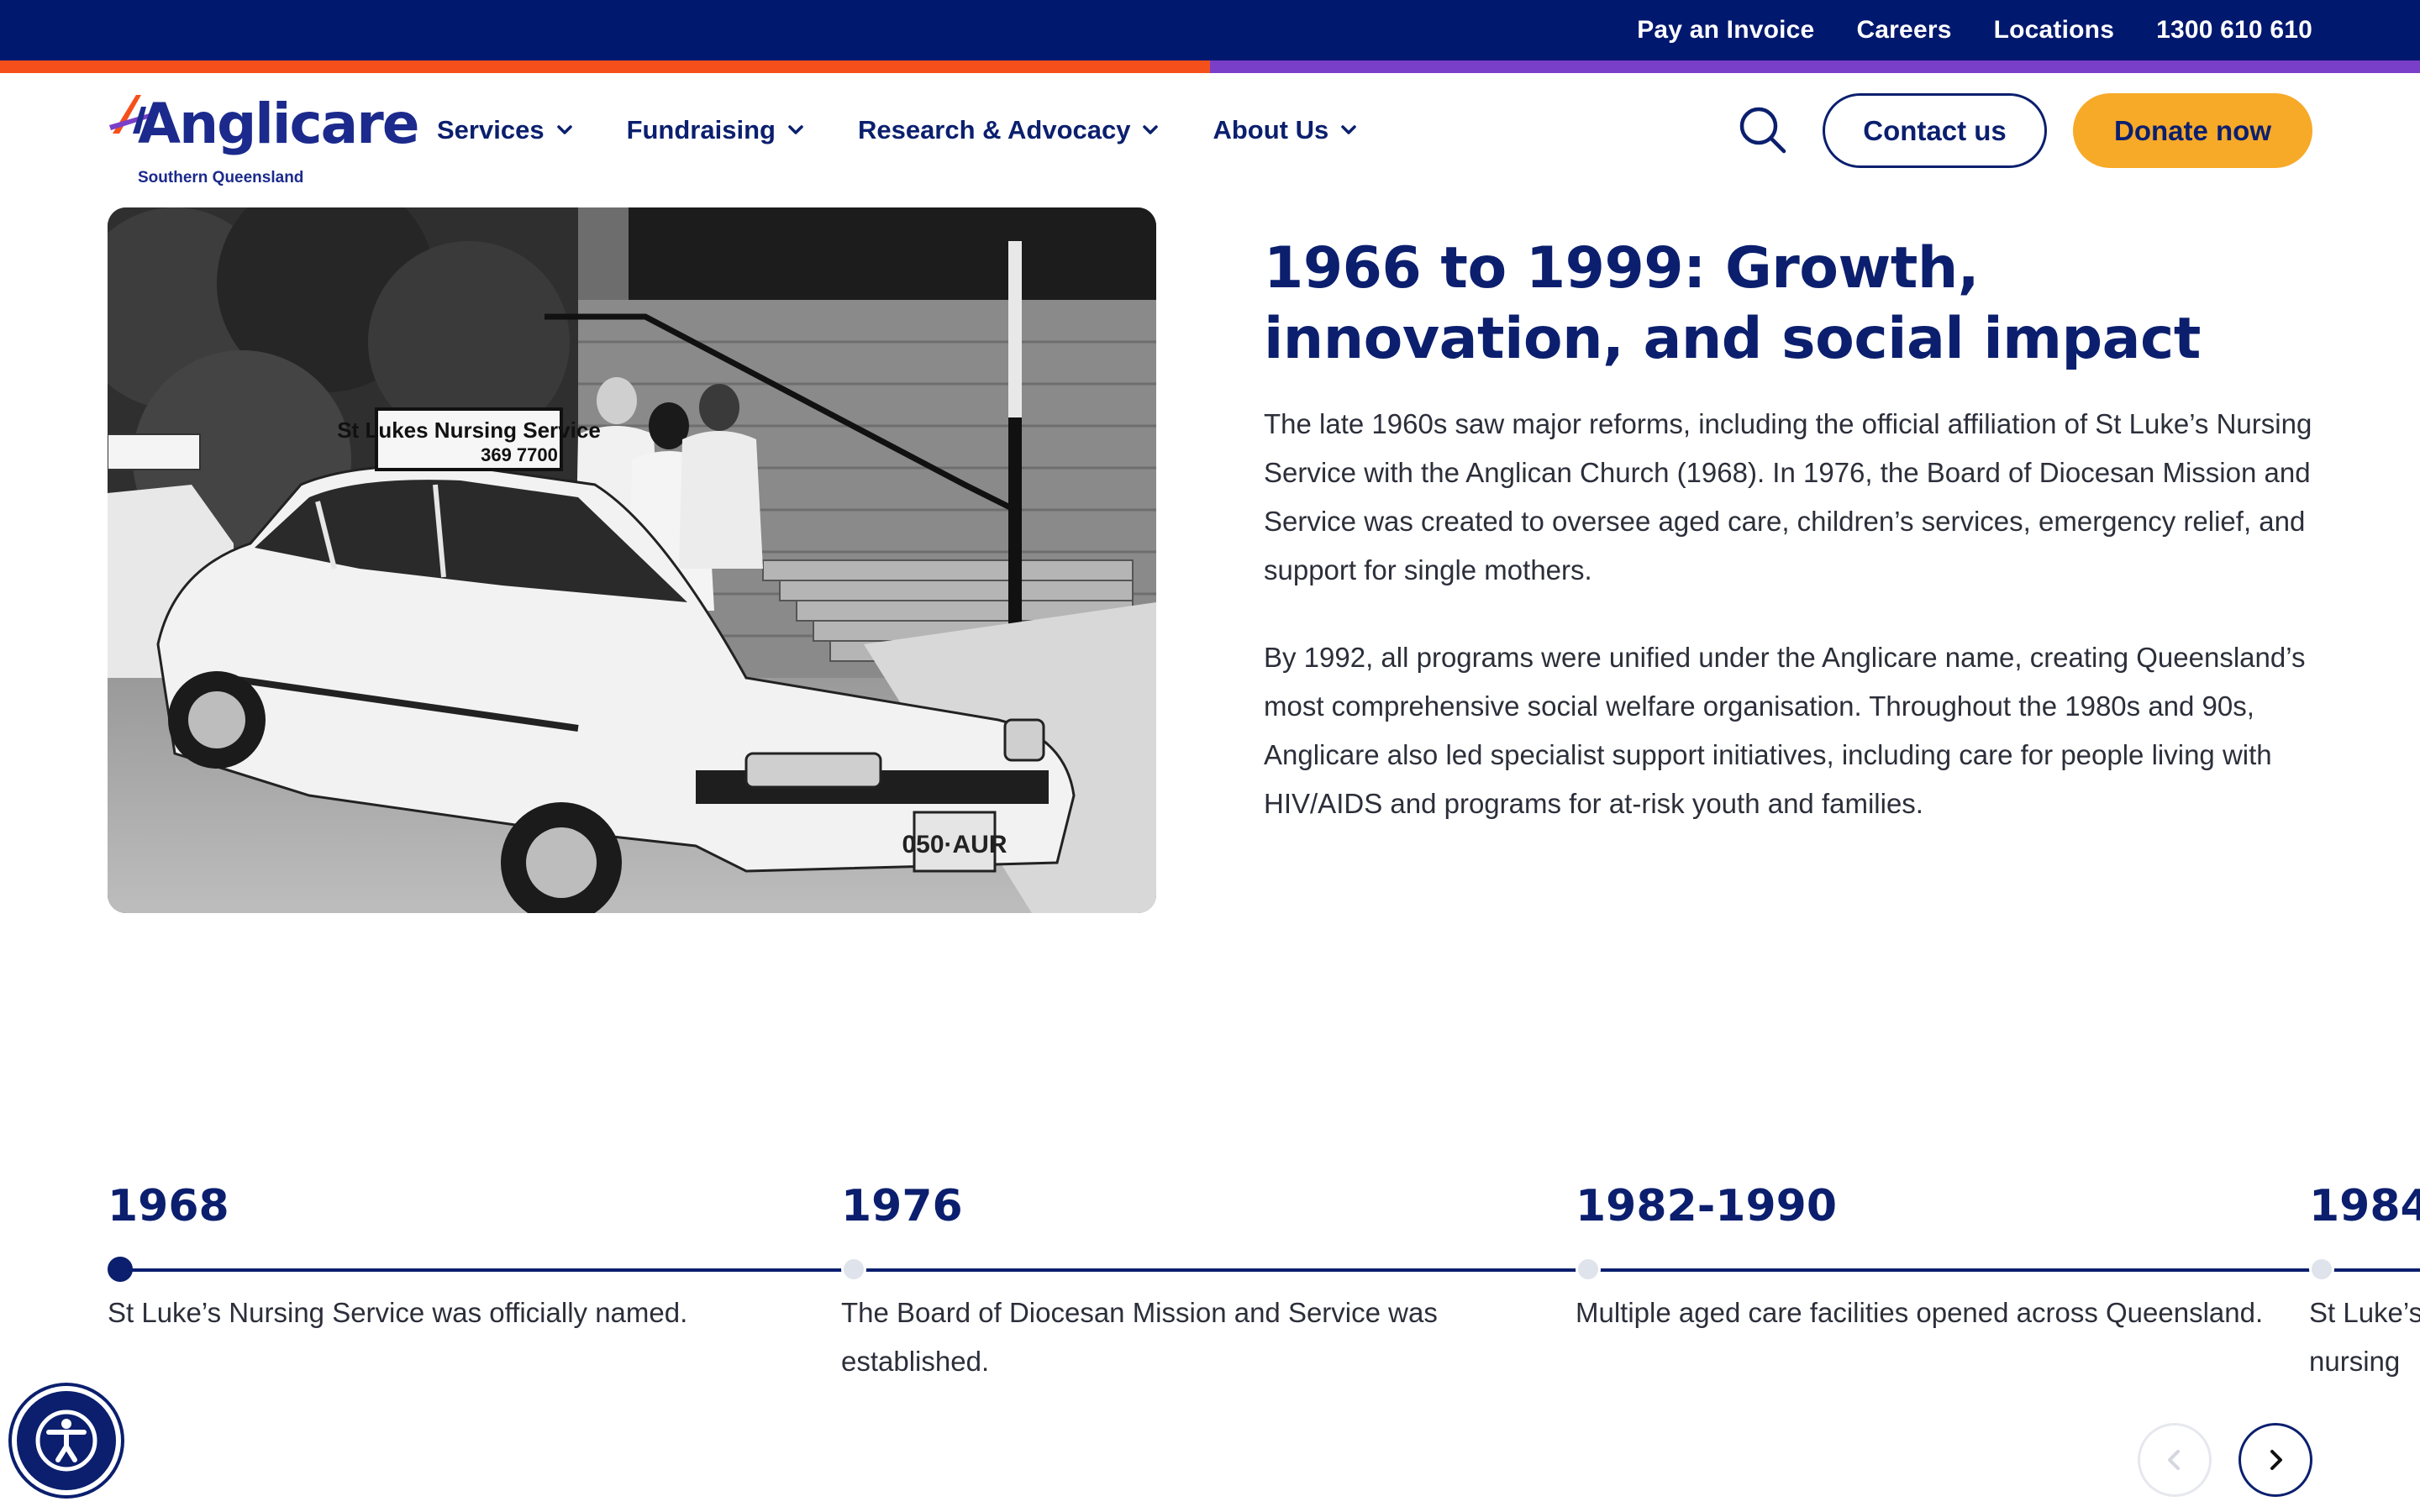  Describe the element at coordinates (120, 1269) in the screenshot. I see `timeline-dot-active` at that location.